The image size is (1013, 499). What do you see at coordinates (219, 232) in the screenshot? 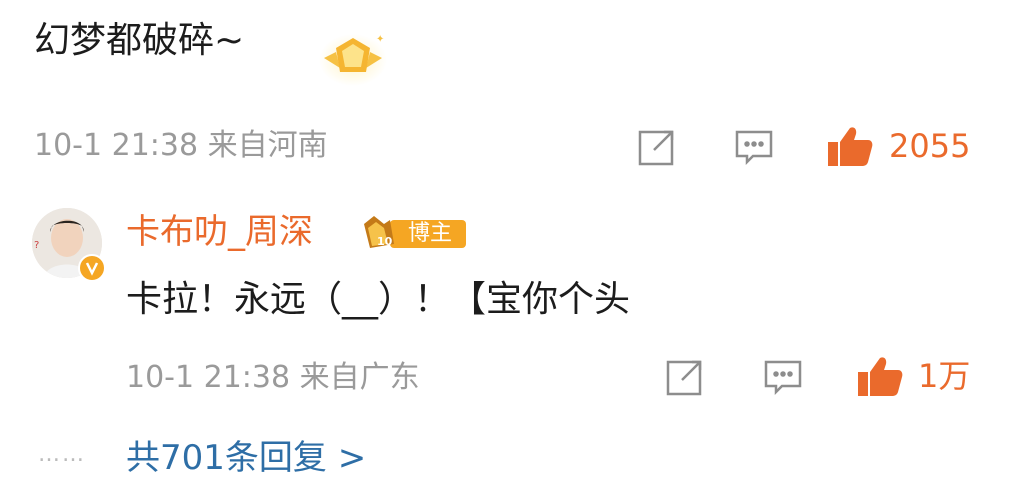
I see `reply-username: 卡布叻_周深` at bounding box center [219, 232].